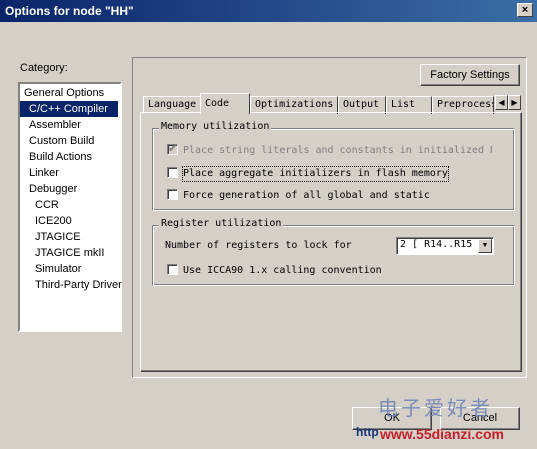 This screenshot has width=537, height=449. I want to click on category-item-simulator: Simulator, so click(70, 269).